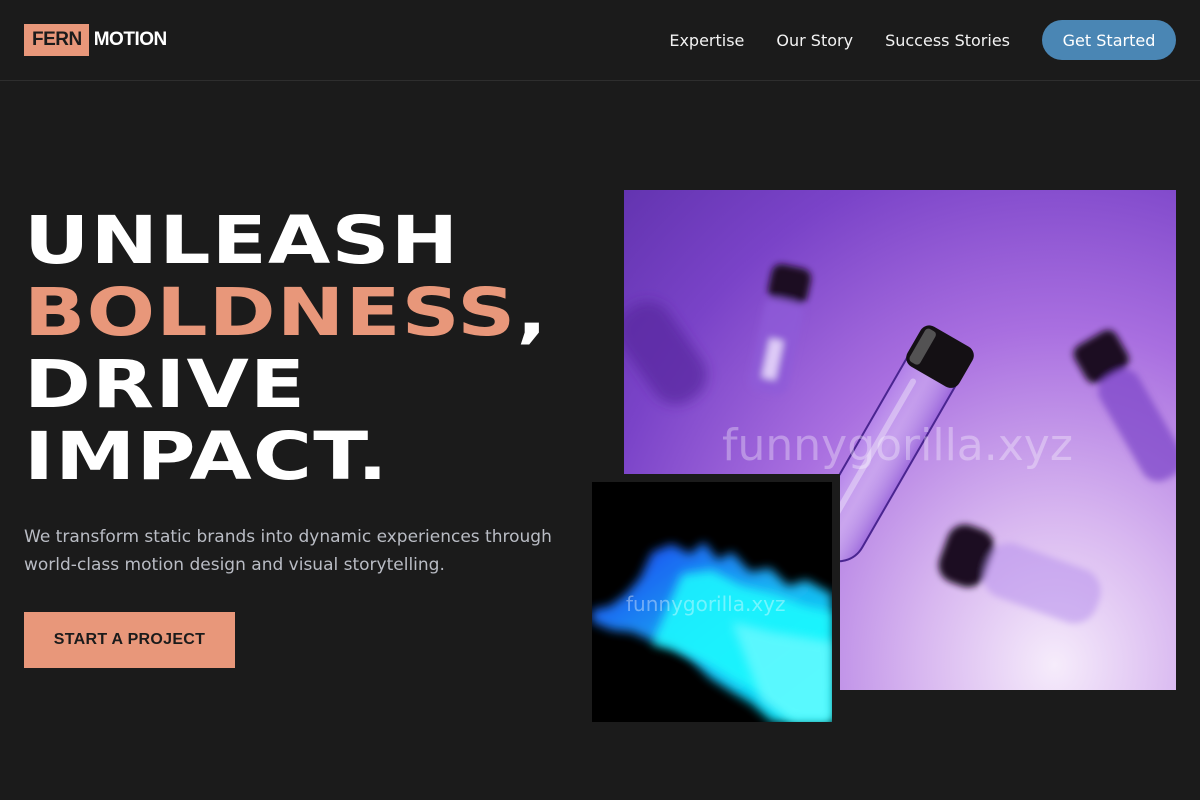 The image size is (1200, 800). I want to click on headline-line-2: BOLDNESS,, so click(286, 313).